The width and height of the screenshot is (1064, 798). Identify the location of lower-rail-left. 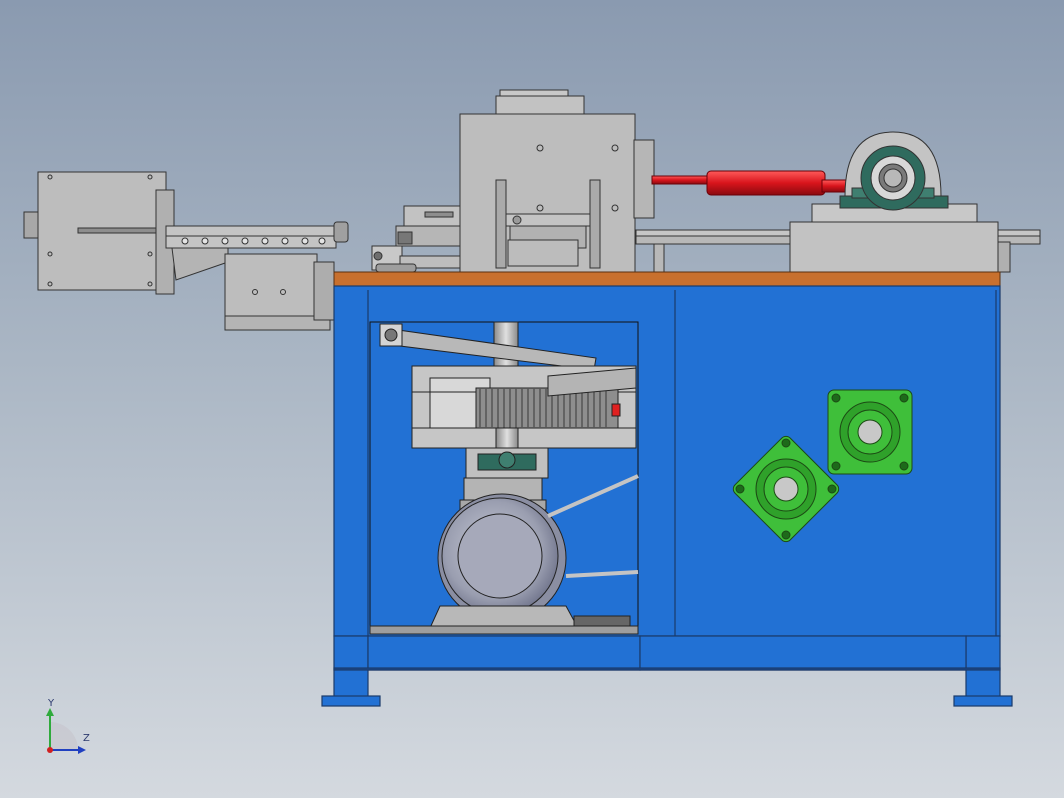
(504, 653).